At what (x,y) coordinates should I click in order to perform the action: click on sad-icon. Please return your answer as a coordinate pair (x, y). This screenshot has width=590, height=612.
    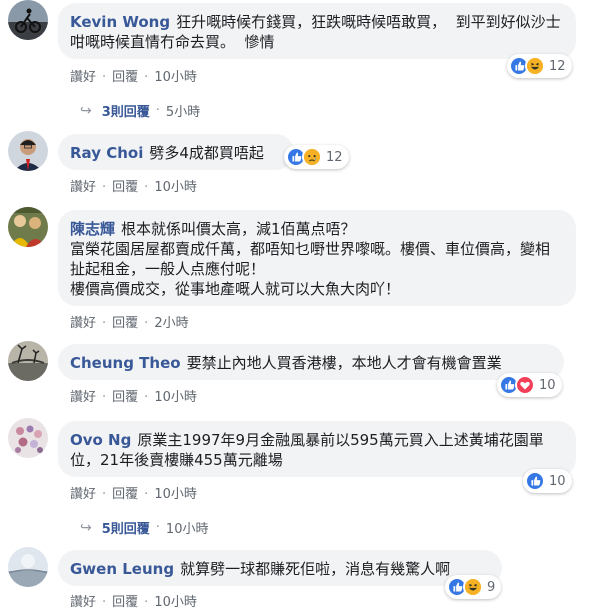
    Looking at the image, I should click on (312, 157).